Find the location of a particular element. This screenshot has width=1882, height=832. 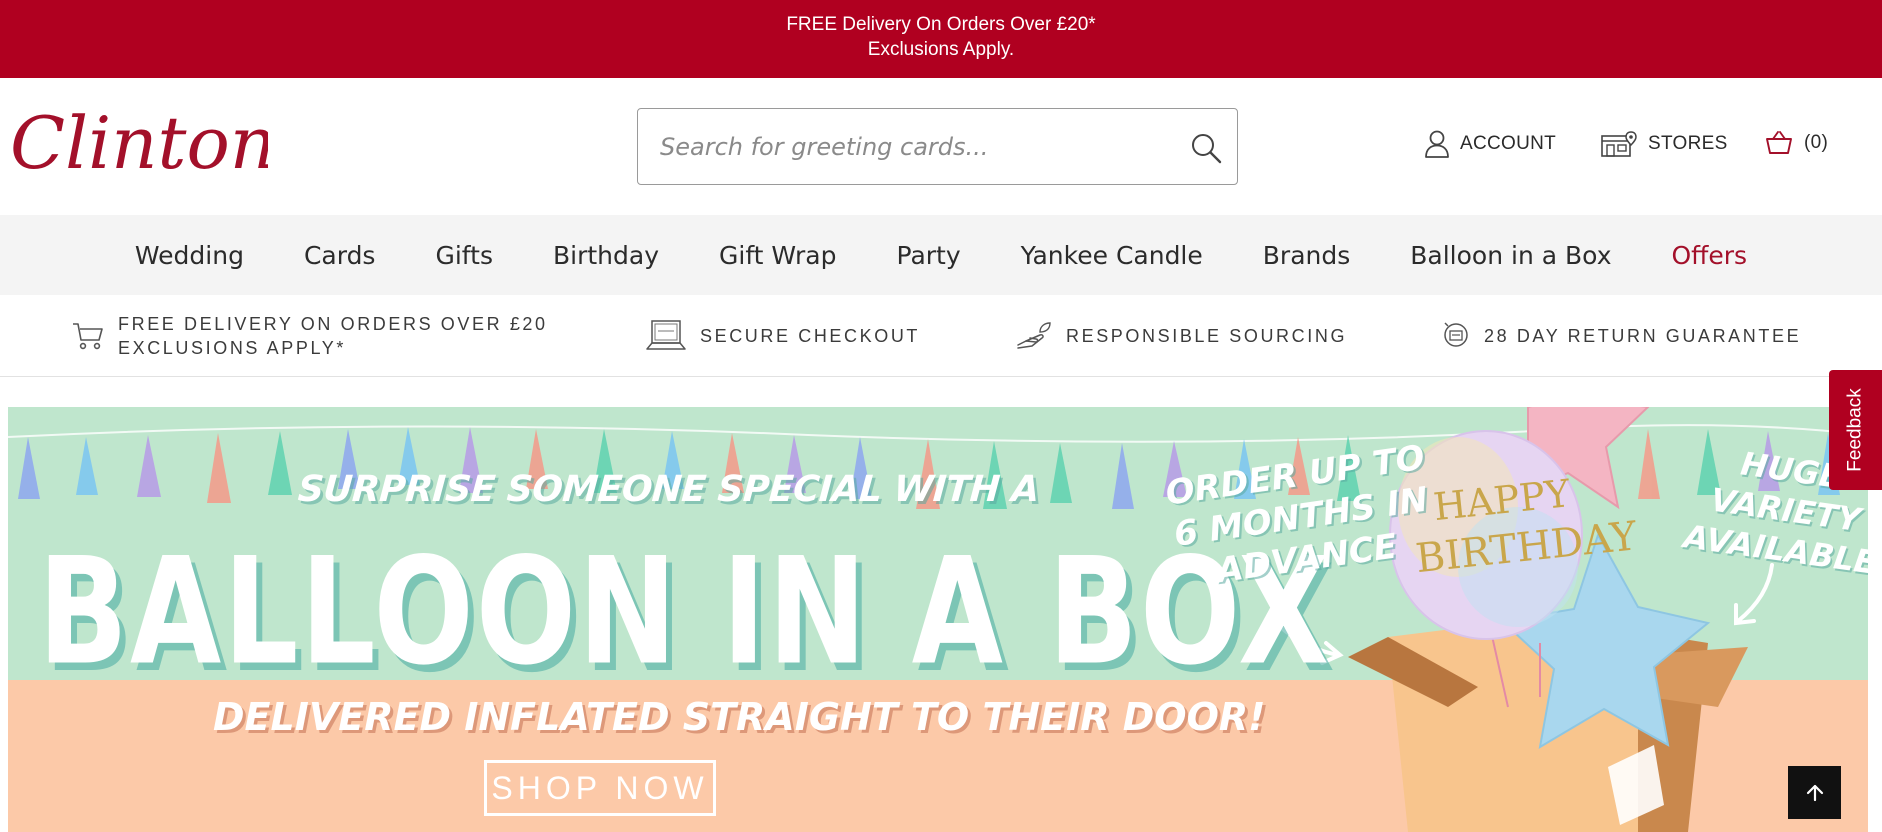

nav-item-gifts: Gifts is located at coordinates (464, 255).